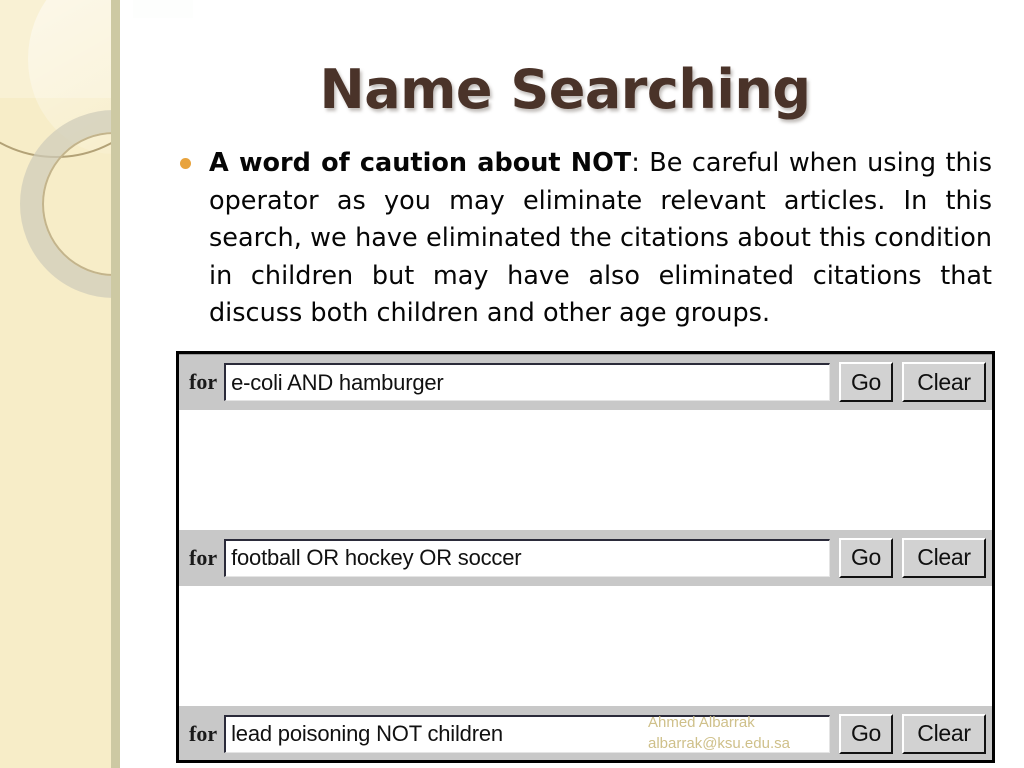  I want to click on for-label-3: for, so click(203, 733).